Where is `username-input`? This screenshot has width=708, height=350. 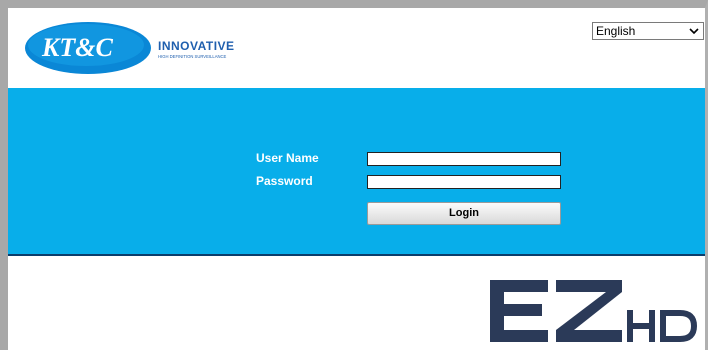 username-input is located at coordinates (464, 159).